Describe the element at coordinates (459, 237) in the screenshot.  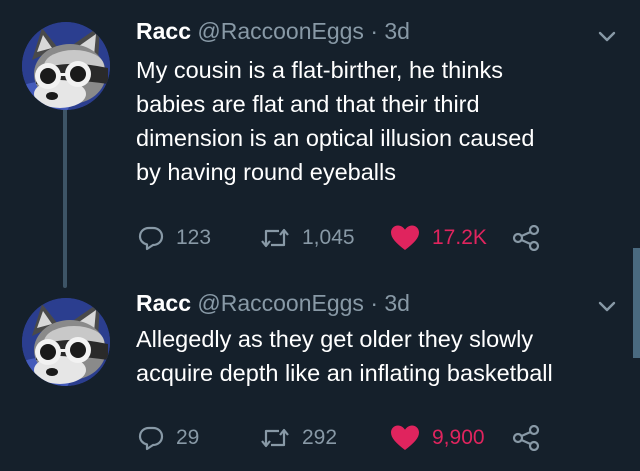
I see `like-count: 17.2K` at that location.